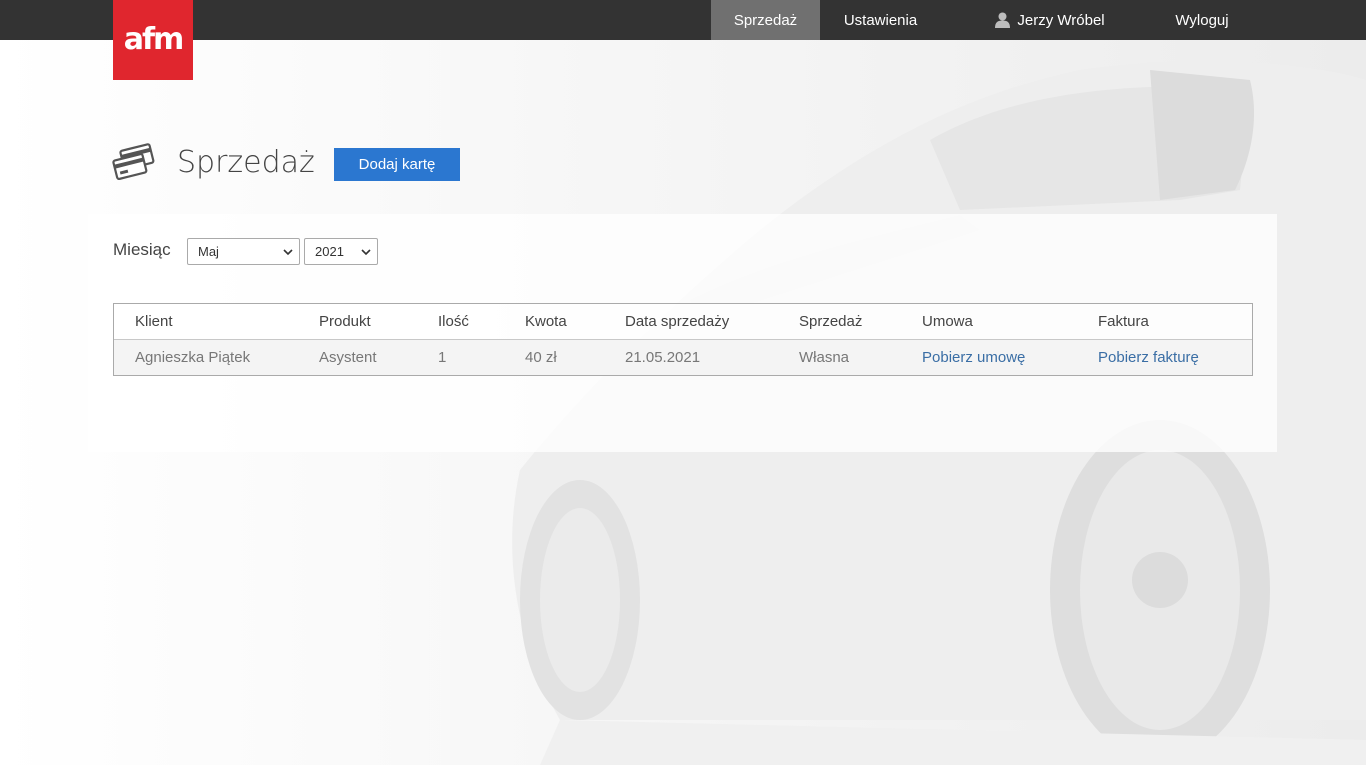 The image size is (1366, 765). I want to click on page-title: Sprzedaż, so click(246, 162).